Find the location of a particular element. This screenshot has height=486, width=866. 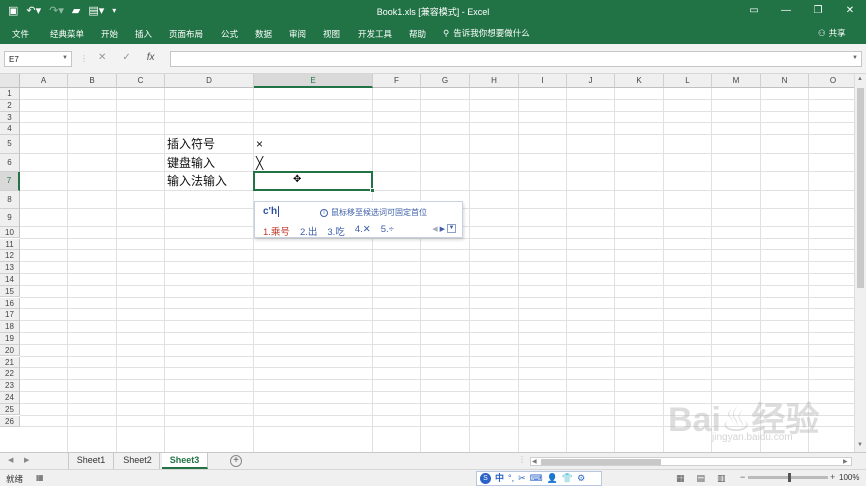

tab-insert: 插入 is located at coordinates (143, 34).